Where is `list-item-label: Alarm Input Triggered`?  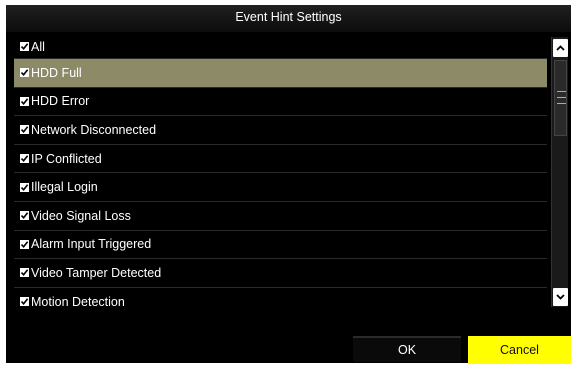 list-item-label: Alarm Input Triggered is located at coordinates (91, 244).